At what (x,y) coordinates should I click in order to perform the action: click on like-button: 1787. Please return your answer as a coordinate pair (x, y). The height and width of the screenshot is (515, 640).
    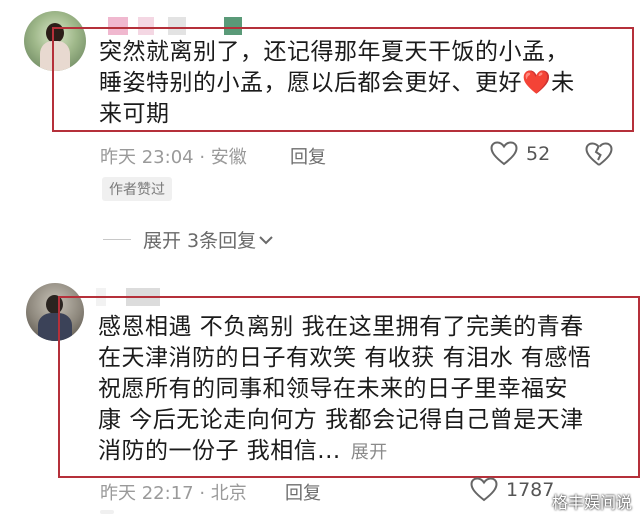
    Looking at the image, I should click on (512, 489).